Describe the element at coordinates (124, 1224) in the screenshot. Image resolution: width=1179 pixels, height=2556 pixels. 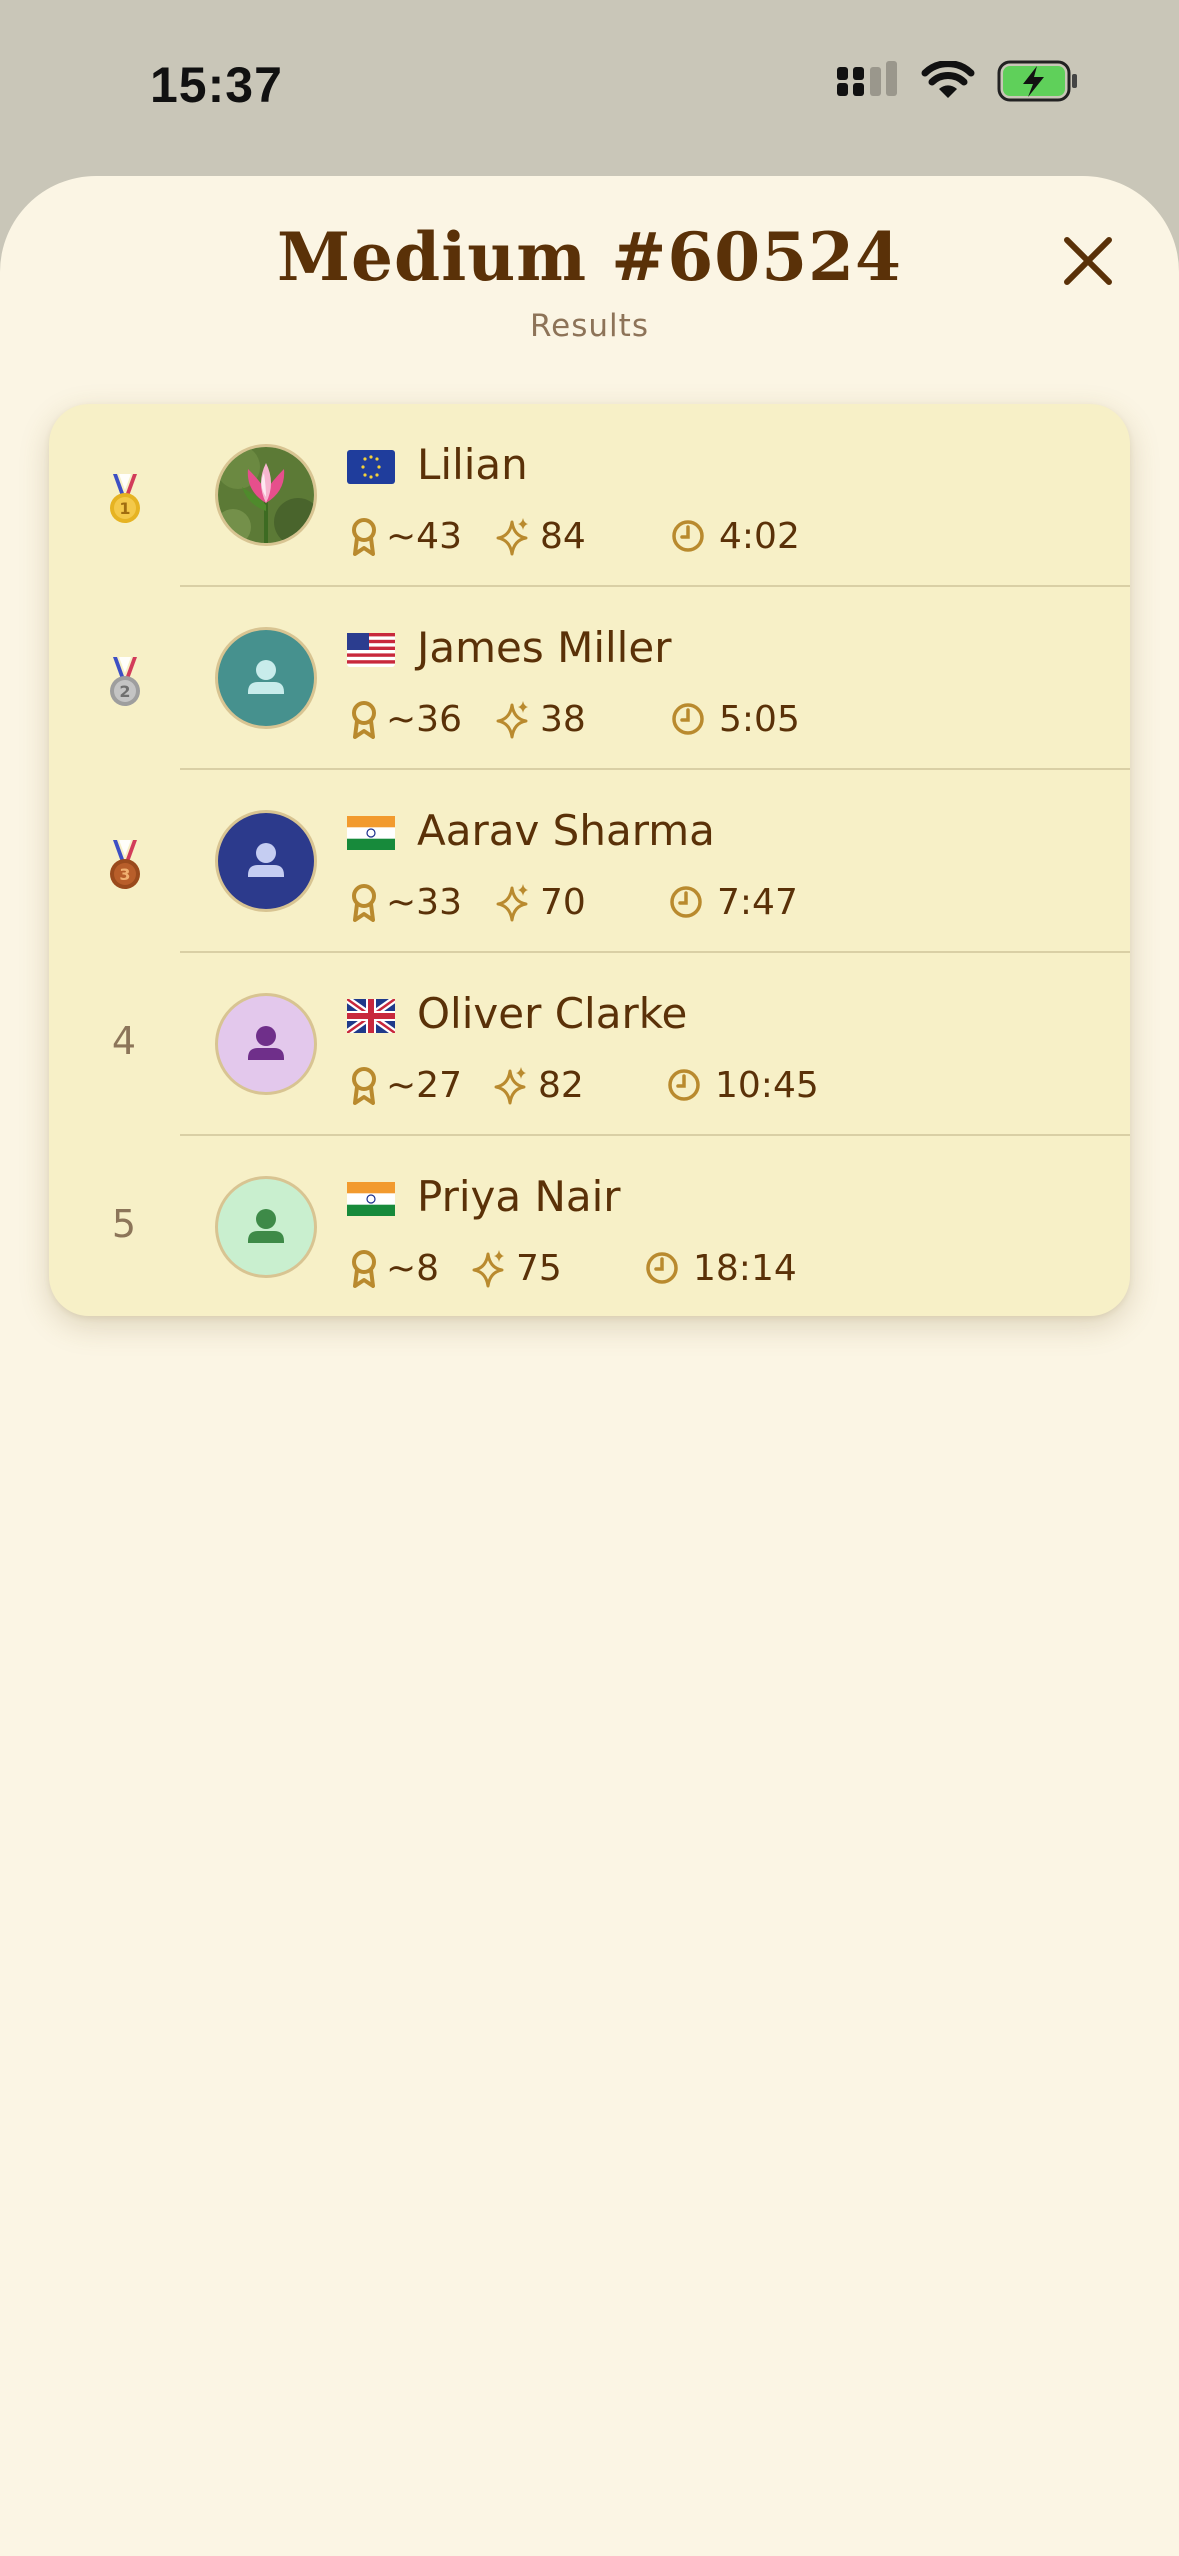
I see `rank-number: 5` at that location.